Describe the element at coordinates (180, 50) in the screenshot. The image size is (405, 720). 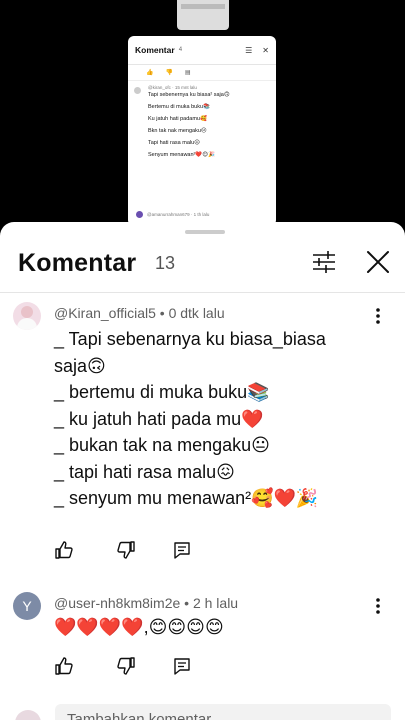
I see `thumb-count: 4` at that location.